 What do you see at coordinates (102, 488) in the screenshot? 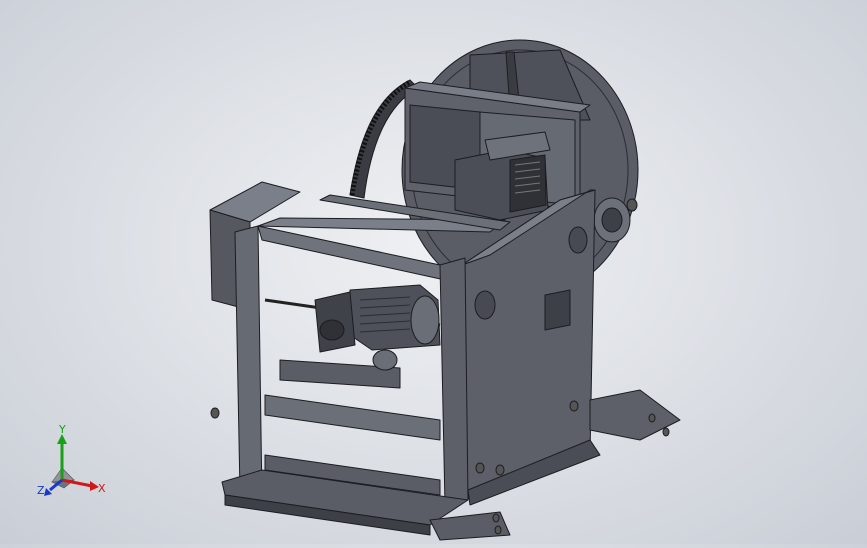
I see `x-axis-label: X` at bounding box center [102, 488].